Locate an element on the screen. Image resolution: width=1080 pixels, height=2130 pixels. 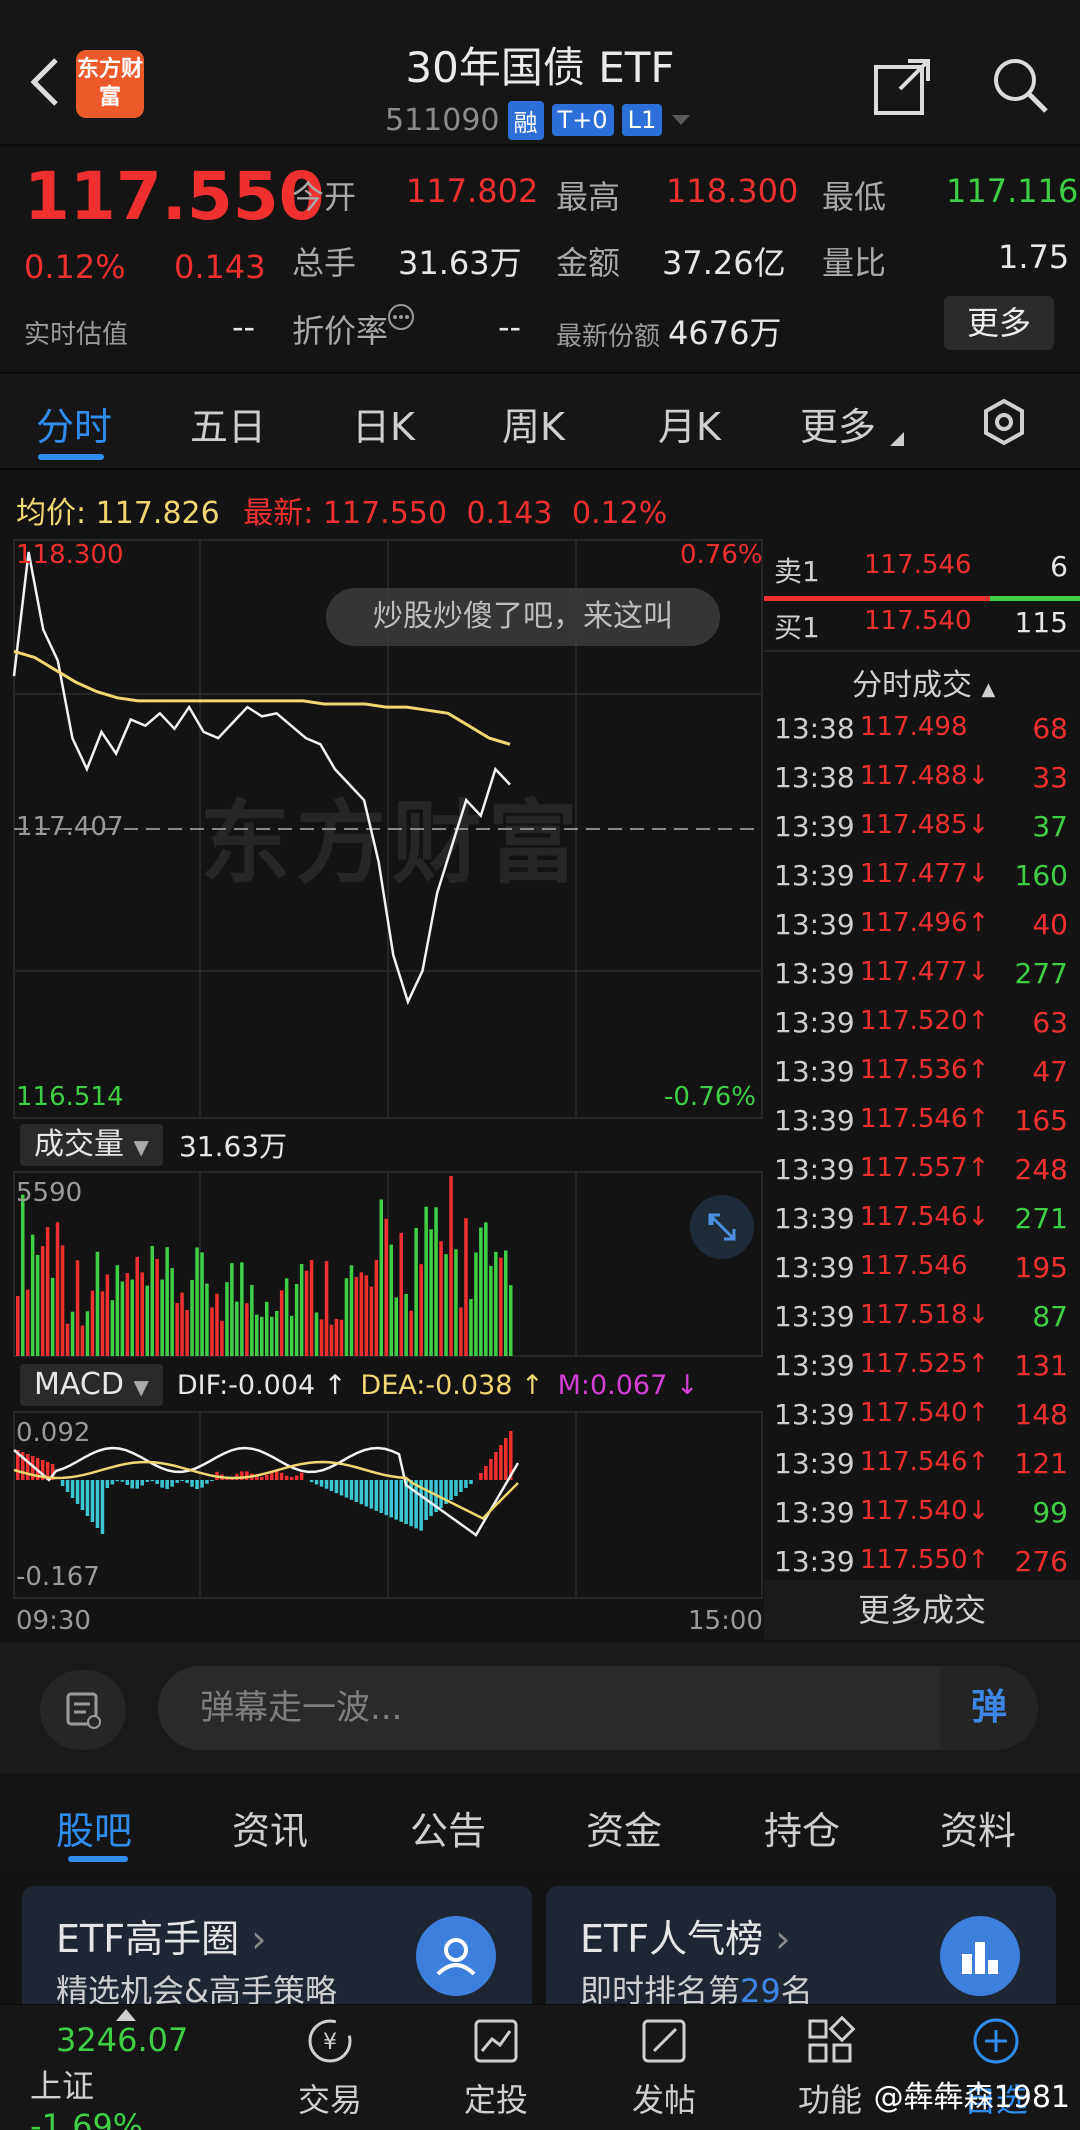
trade-row: 13:39 117.546↑ 121 is located at coordinates (922, 1471).